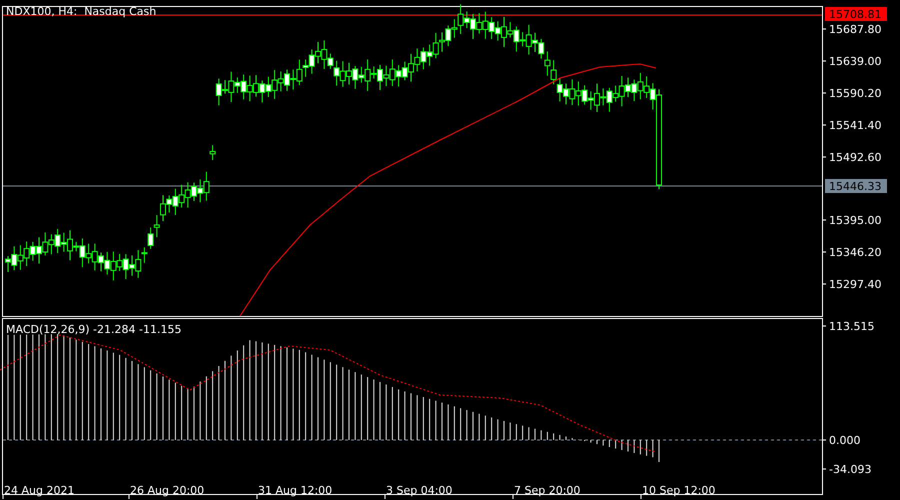 This screenshot has width=900, height=500. What do you see at coordinates (81, 11) in the screenshot?
I see `chart-title: NDX100, H4: Nasdaq Cash` at bounding box center [81, 11].